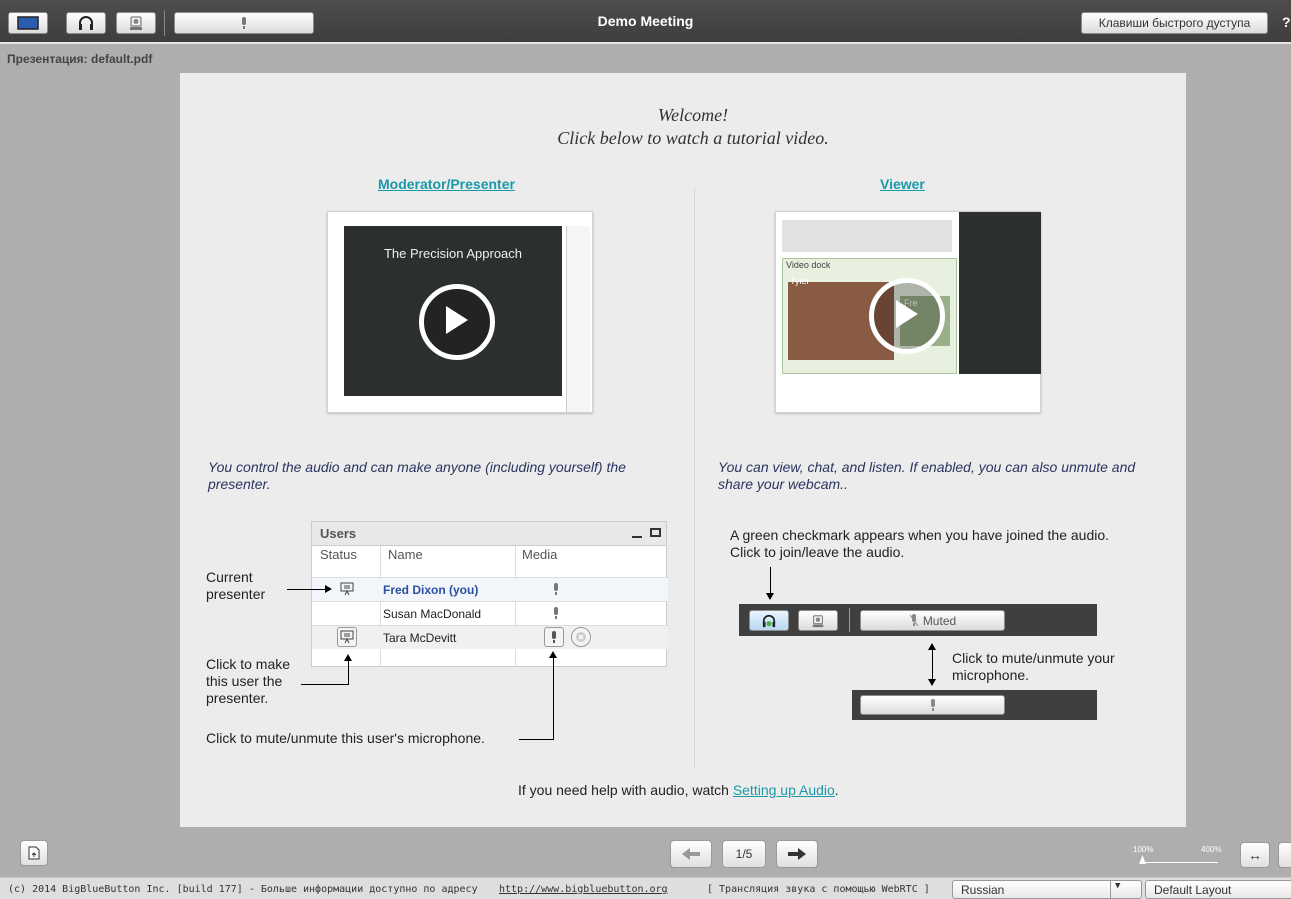  I want to click on user-name: Susan MacDonald, so click(432, 614).